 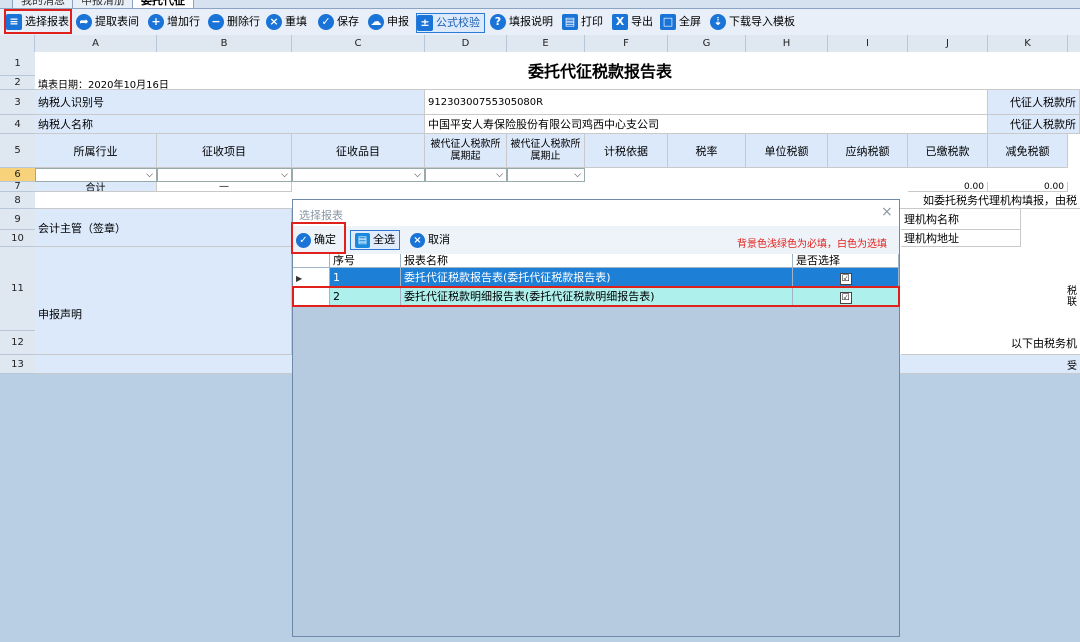 What do you see at coordinates (17, 219) in the screenshot?
I see `row-header: 9` at bounding box center [17, 219].